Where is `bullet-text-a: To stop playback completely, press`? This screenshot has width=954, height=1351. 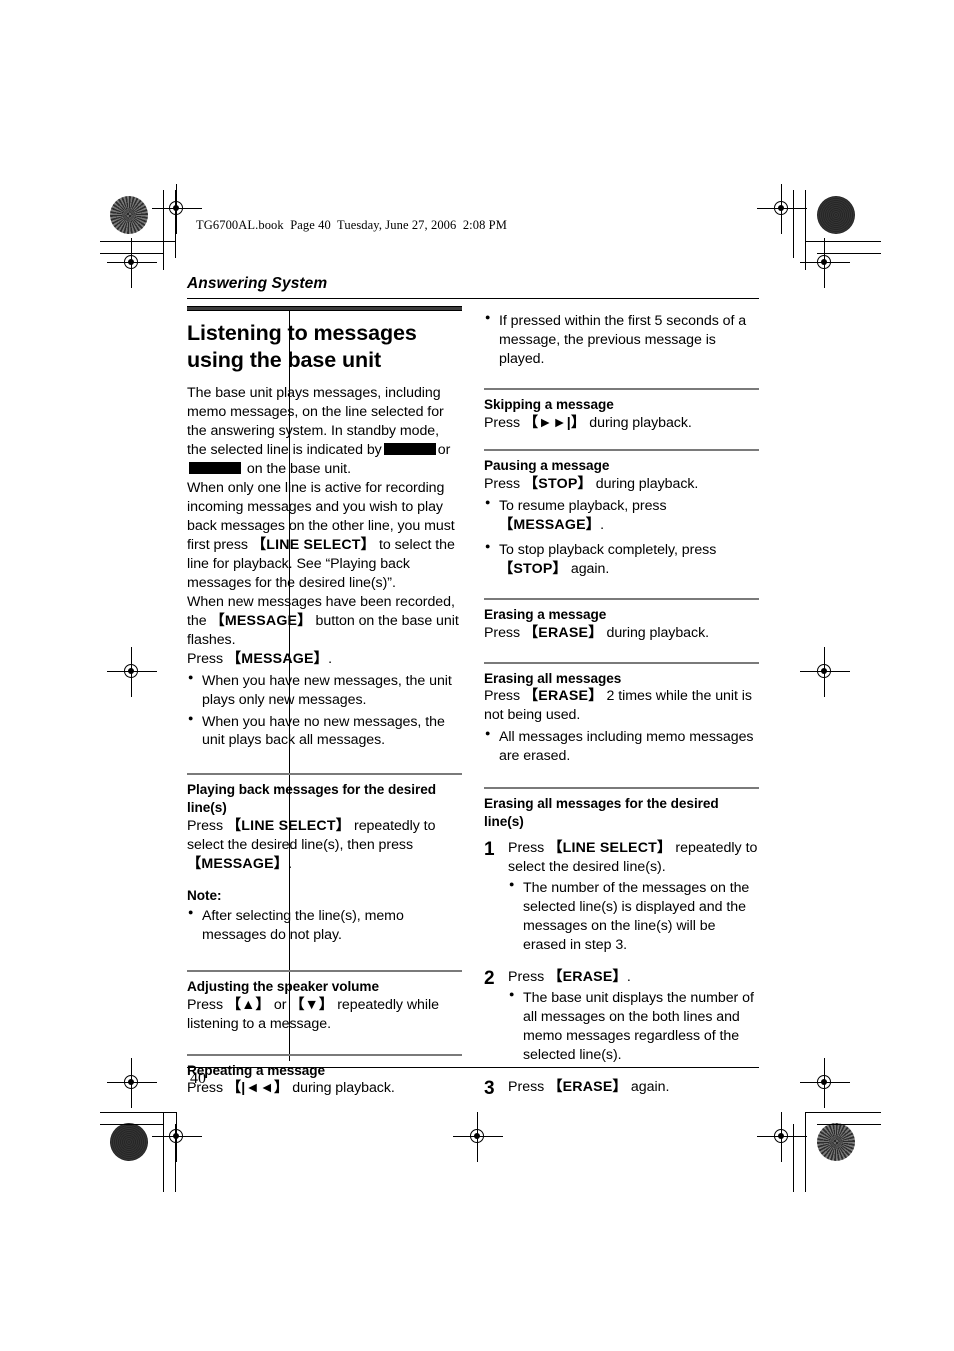
bullet-text-a: To stop playback completely, press is located at coordinates (608, 550).